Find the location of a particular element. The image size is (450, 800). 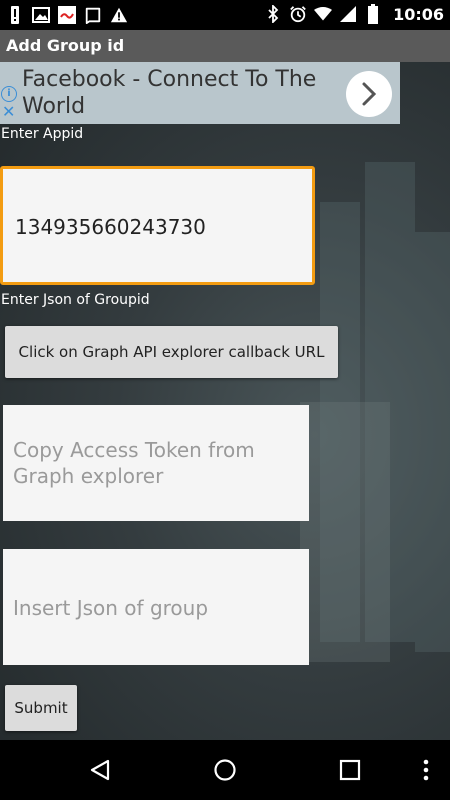

warning-icon is located at coordinates (119, 15).